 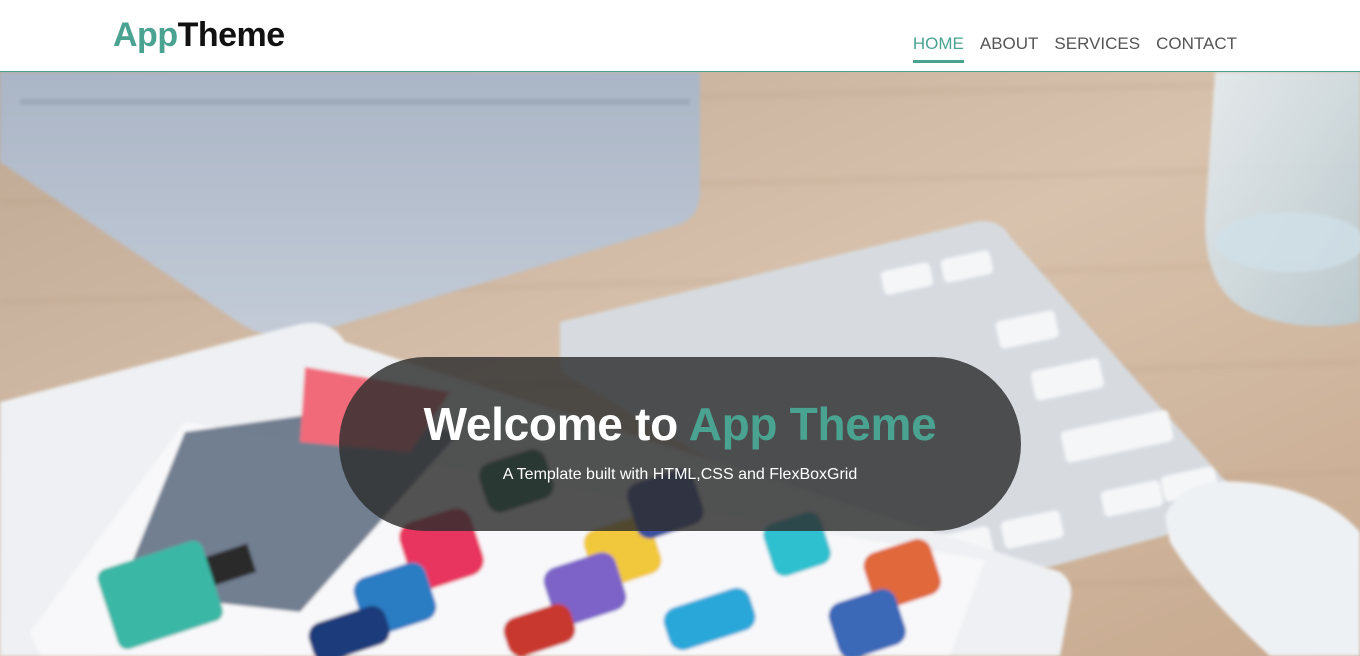 What do you see at coordinates (145, 35) in the screenshot?
I see `logo-app: App` at bounding box center [145, 35].